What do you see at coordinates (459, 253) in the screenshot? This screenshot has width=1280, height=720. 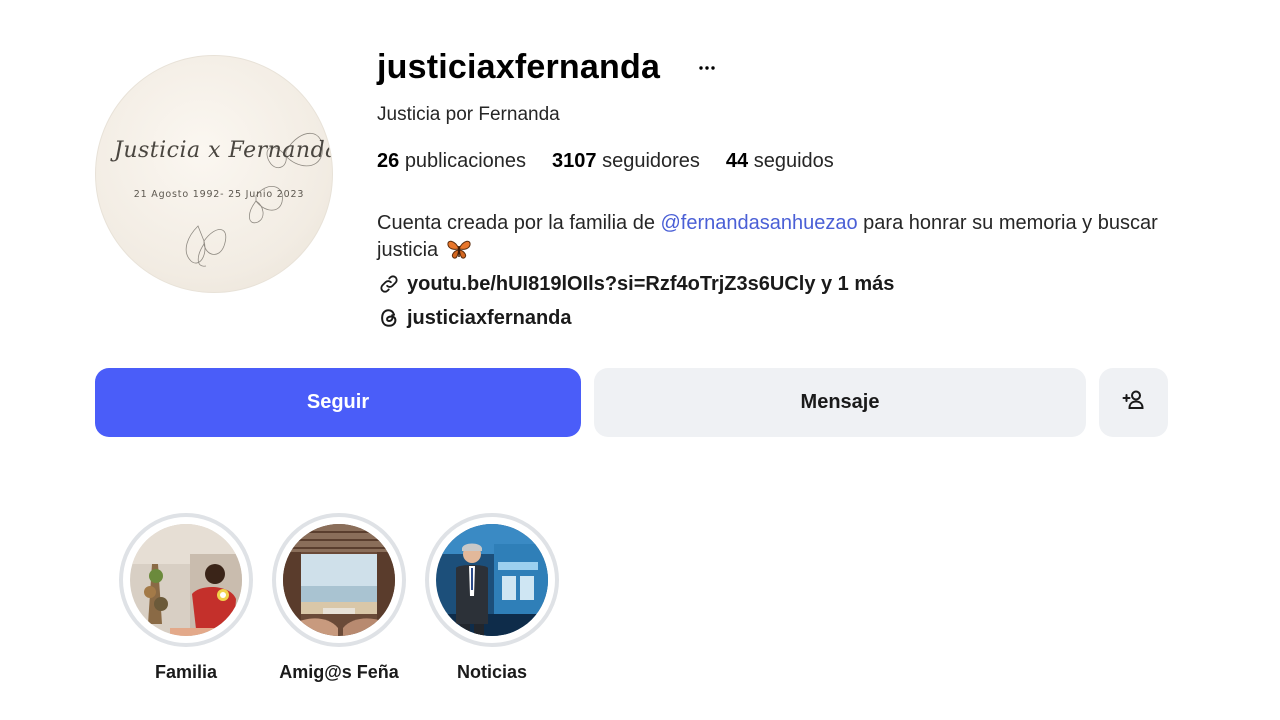 I see `butterfly-icon` at bounding box center [459, 253].